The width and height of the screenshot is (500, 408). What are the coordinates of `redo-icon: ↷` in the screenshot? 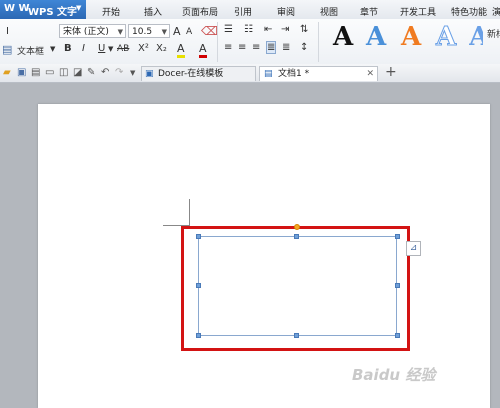 It's located at (119, 72).